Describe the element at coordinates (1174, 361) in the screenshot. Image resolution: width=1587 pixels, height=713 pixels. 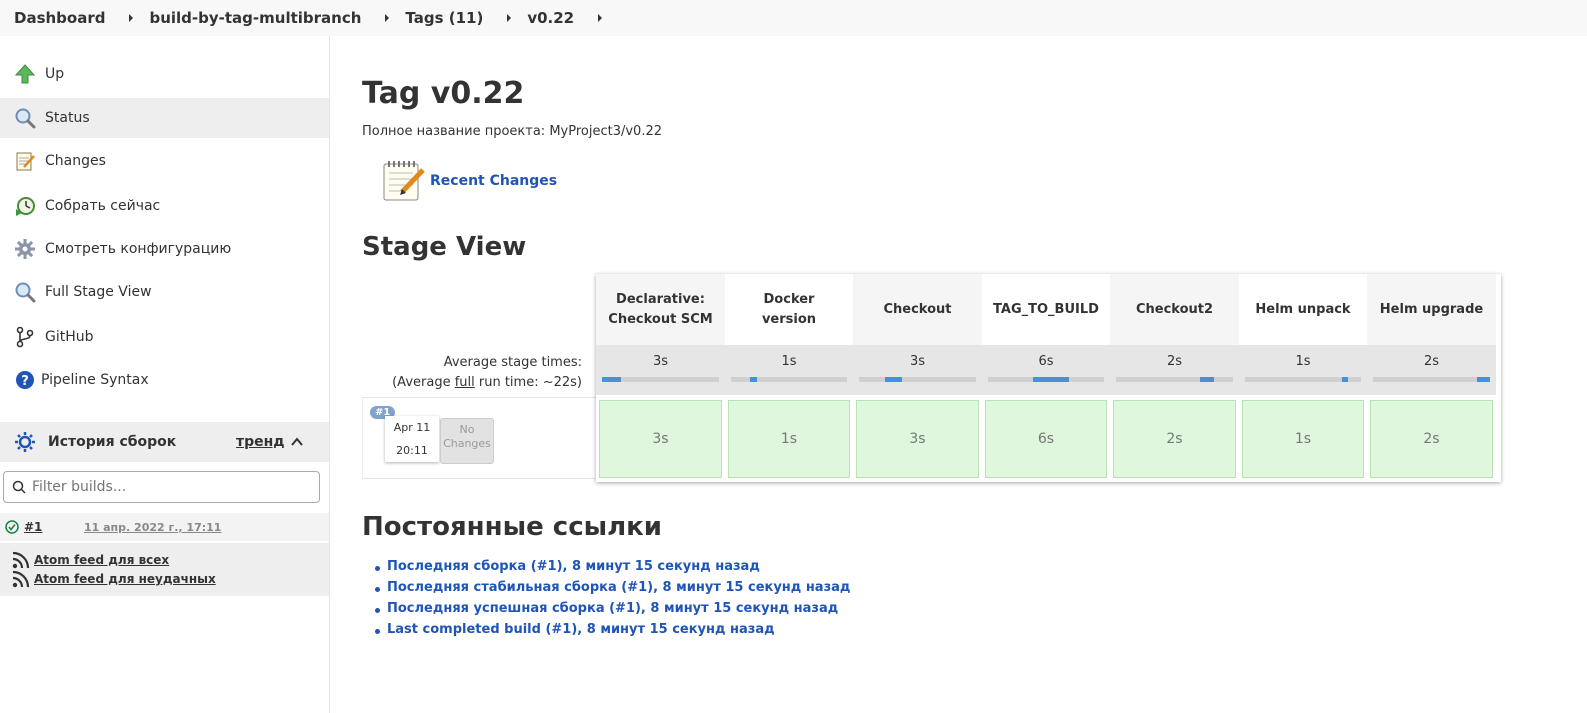
I see `stage-average-time: 2s` at that location.